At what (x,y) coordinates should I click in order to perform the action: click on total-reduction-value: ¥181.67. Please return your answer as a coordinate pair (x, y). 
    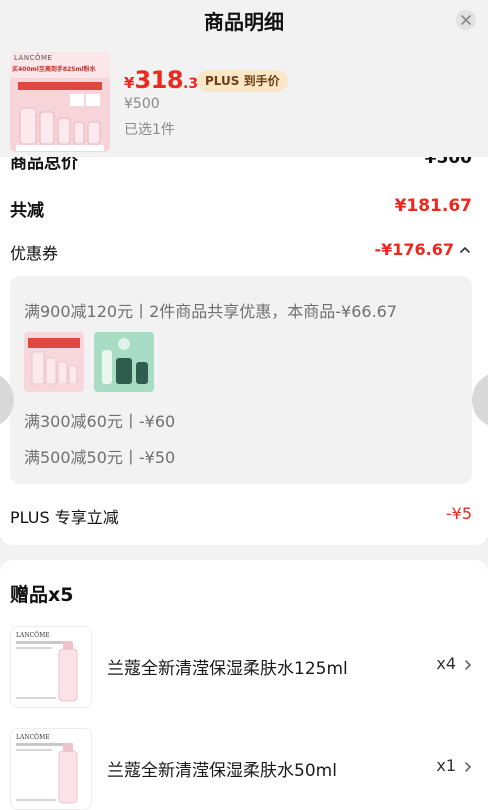
    Looking at the image, I should click on (433, 206).